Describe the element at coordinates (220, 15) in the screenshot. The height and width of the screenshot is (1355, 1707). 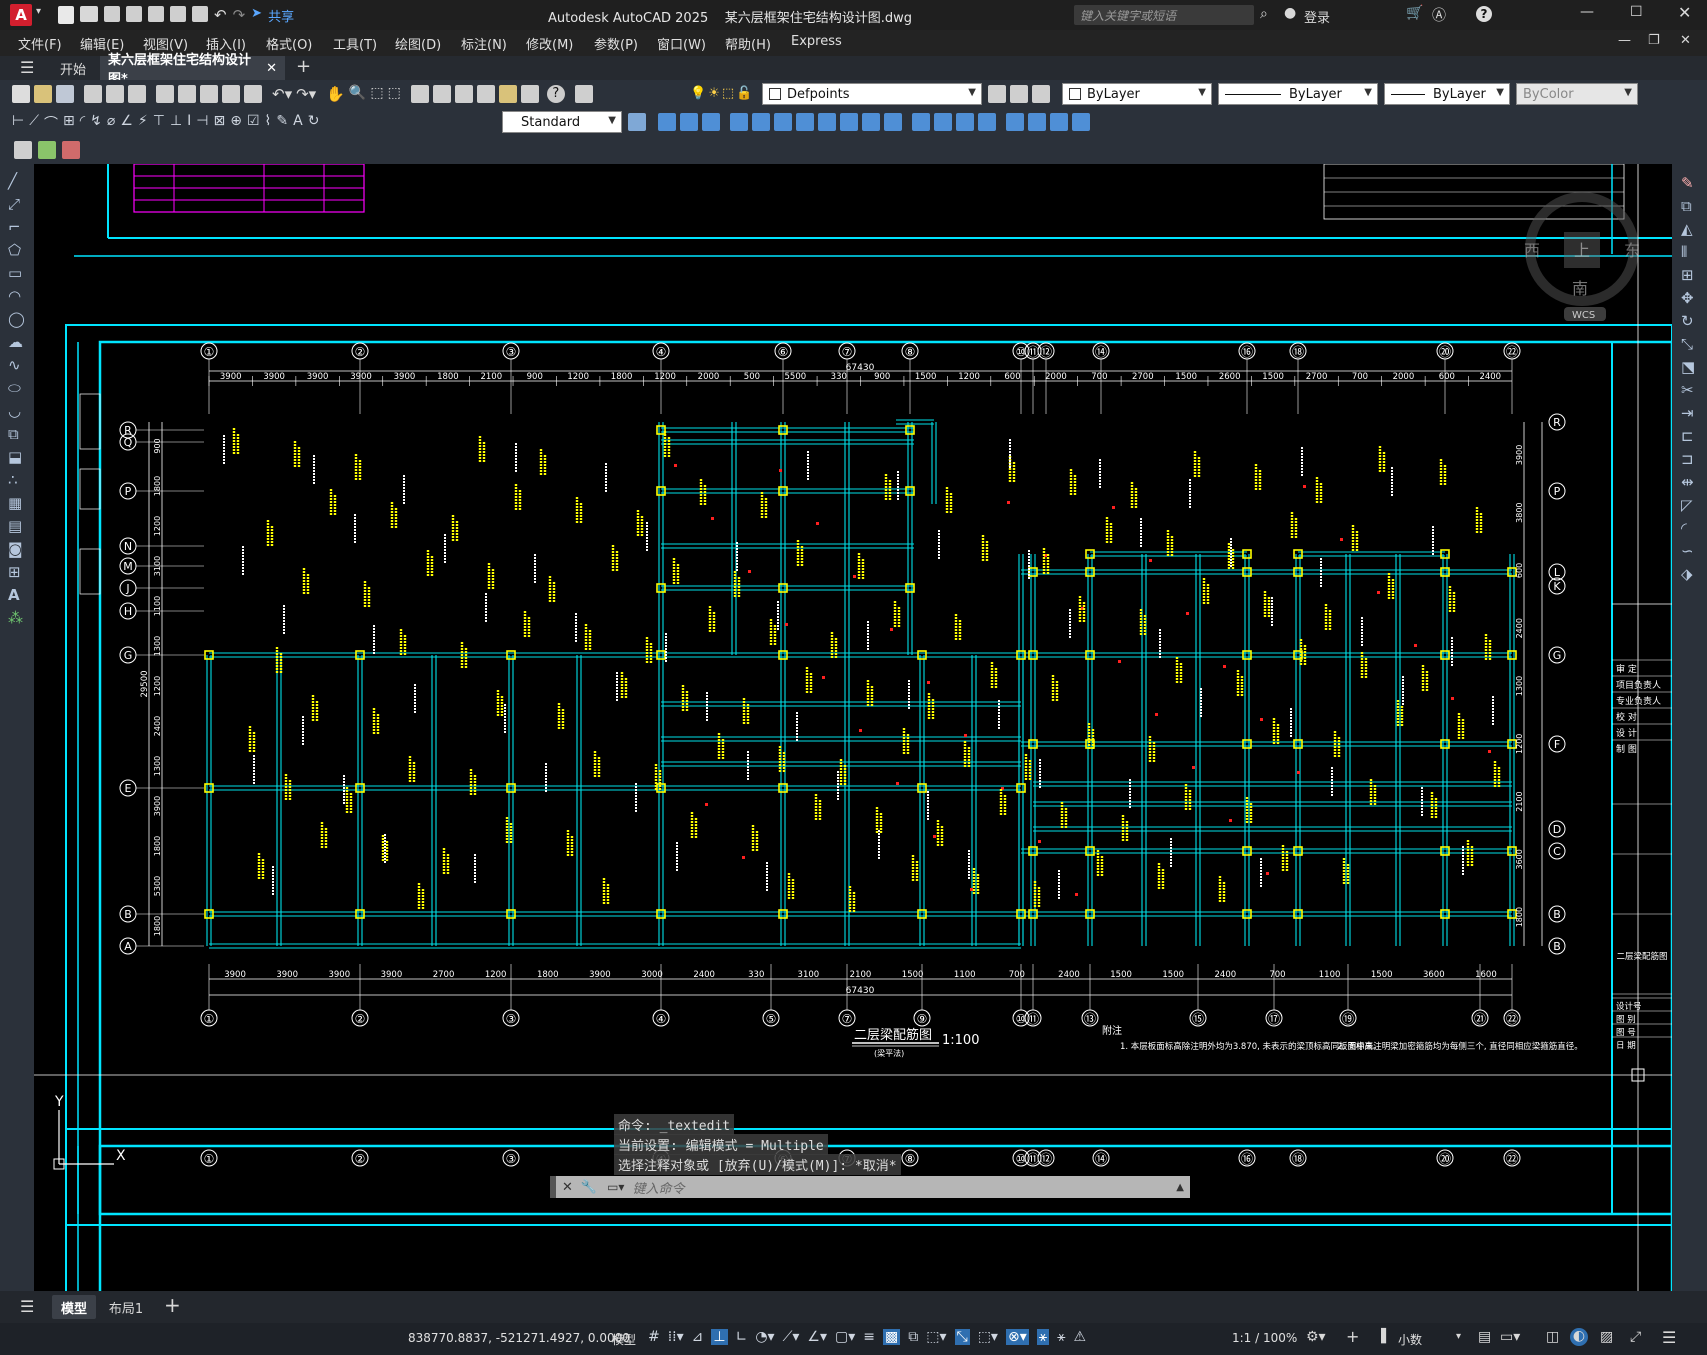
I see `undo-icon: ↶` at that location.